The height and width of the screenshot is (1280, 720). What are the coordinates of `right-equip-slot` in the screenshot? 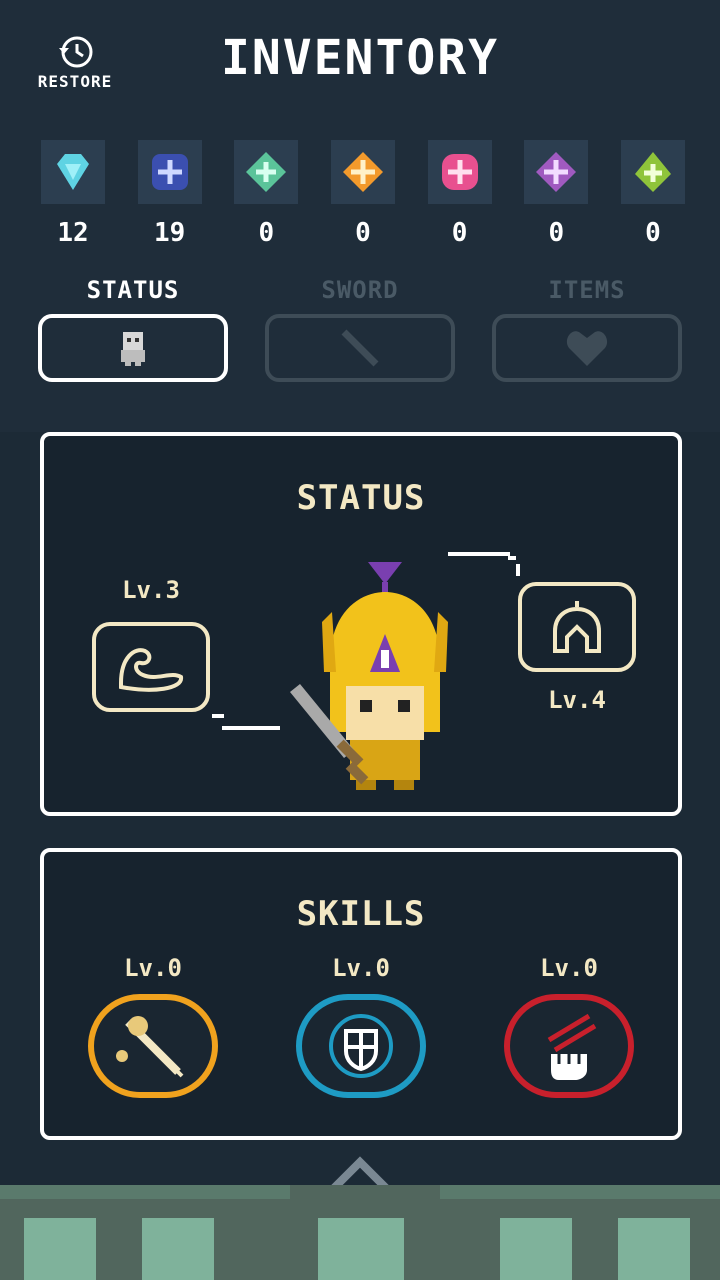 It's located at (577, 627).